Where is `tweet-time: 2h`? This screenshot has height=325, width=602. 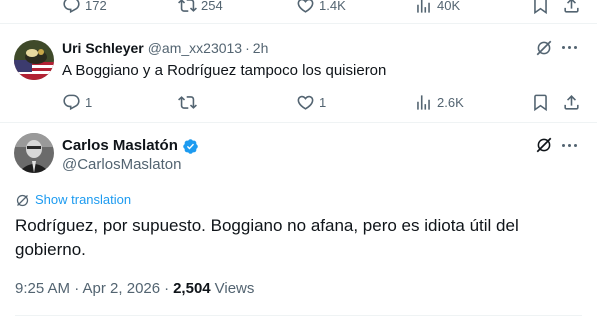 tweet-time: 2h is located at coordinates (261, 48).